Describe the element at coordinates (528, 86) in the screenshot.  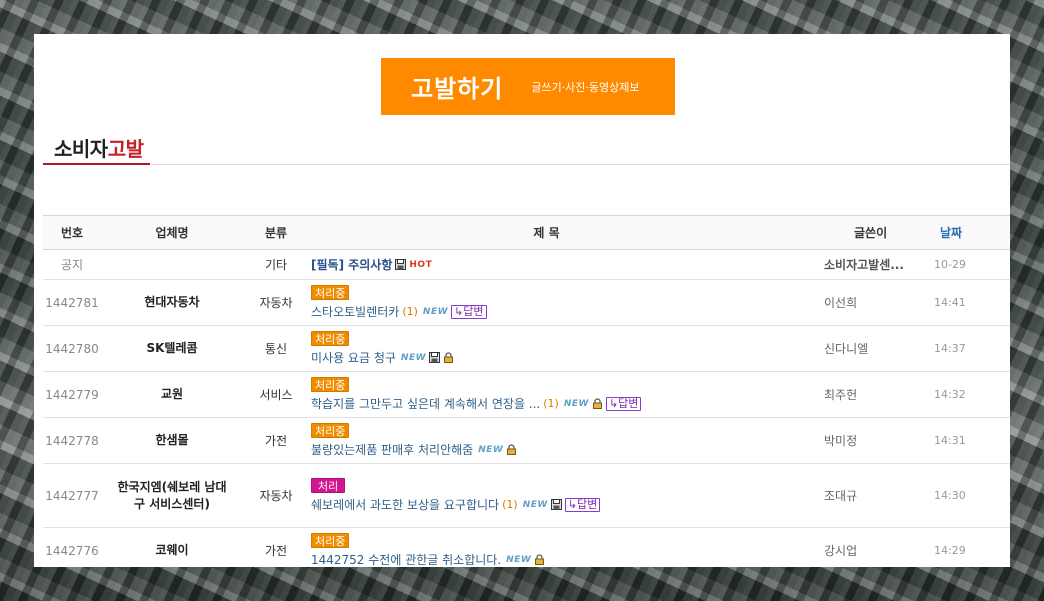
I see `report-button: 고발하기 글쓰기·사진·동영상제보` at that location.